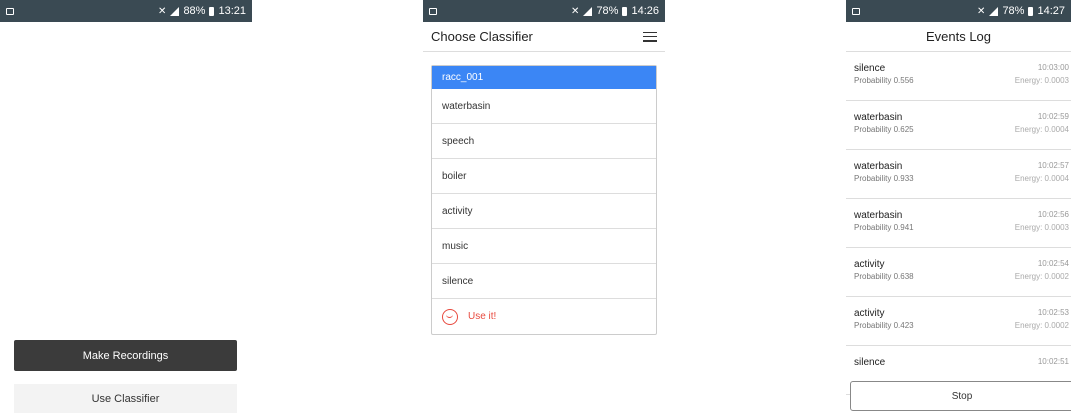 Image resolution: width=1071 pixels, height=414 pixels. Describe the element at coordinates (960, 396) in the screenshot. I see `stop-button: Stop` at that location.